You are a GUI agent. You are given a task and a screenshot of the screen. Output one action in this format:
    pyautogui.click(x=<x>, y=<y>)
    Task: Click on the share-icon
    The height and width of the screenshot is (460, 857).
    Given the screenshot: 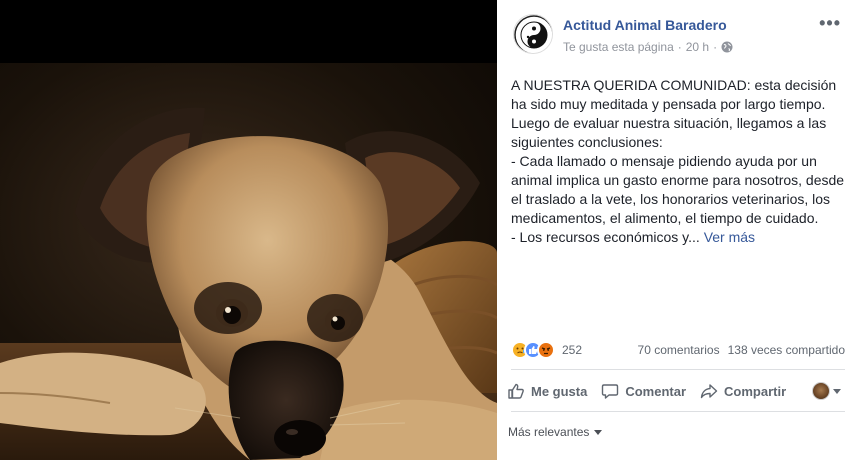 What is the action you would take?
    pyautogui.click(x=709, y=391)
    